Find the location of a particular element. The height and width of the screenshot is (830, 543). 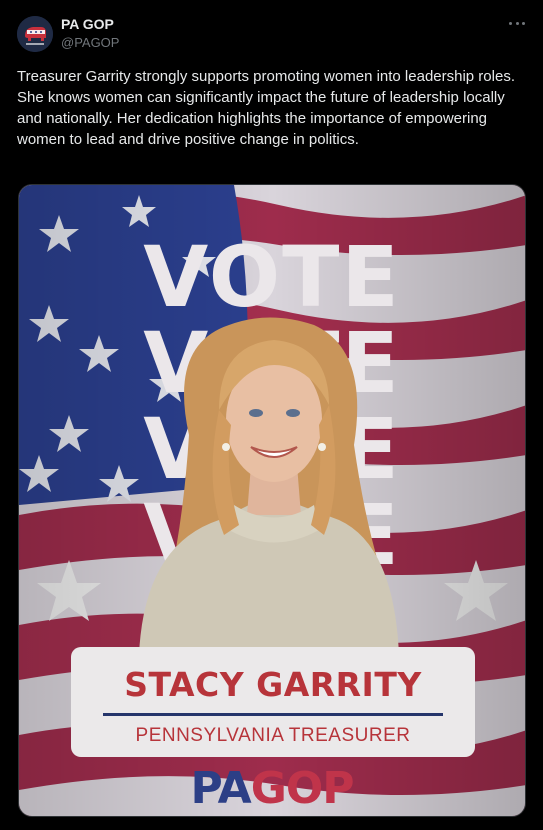

more-horizontal-icon is located at coordinates (517, 23).